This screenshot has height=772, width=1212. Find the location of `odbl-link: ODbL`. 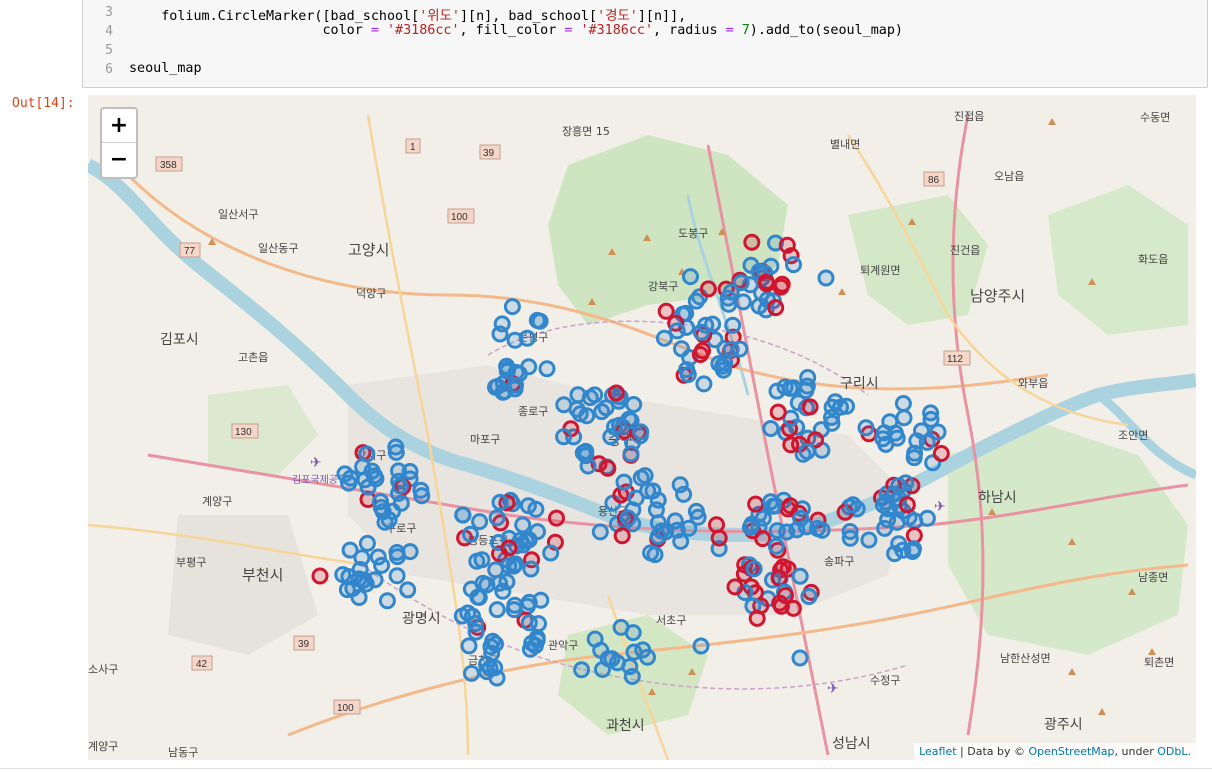

odbl-link: ODbL is located at coordinates (1172, 751).